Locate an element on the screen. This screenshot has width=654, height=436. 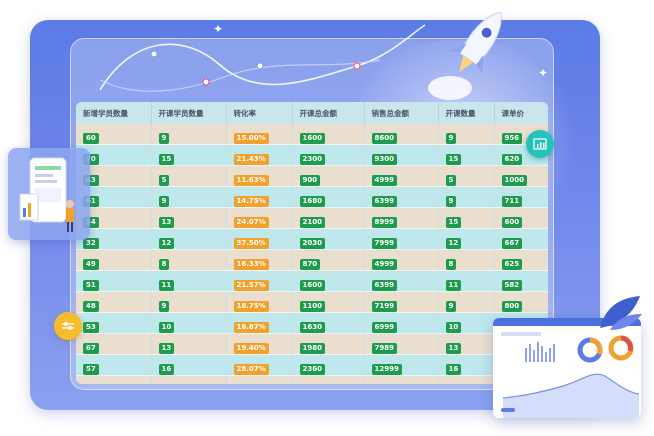
table-cell: 12999 is located at coordinates (401, 365).